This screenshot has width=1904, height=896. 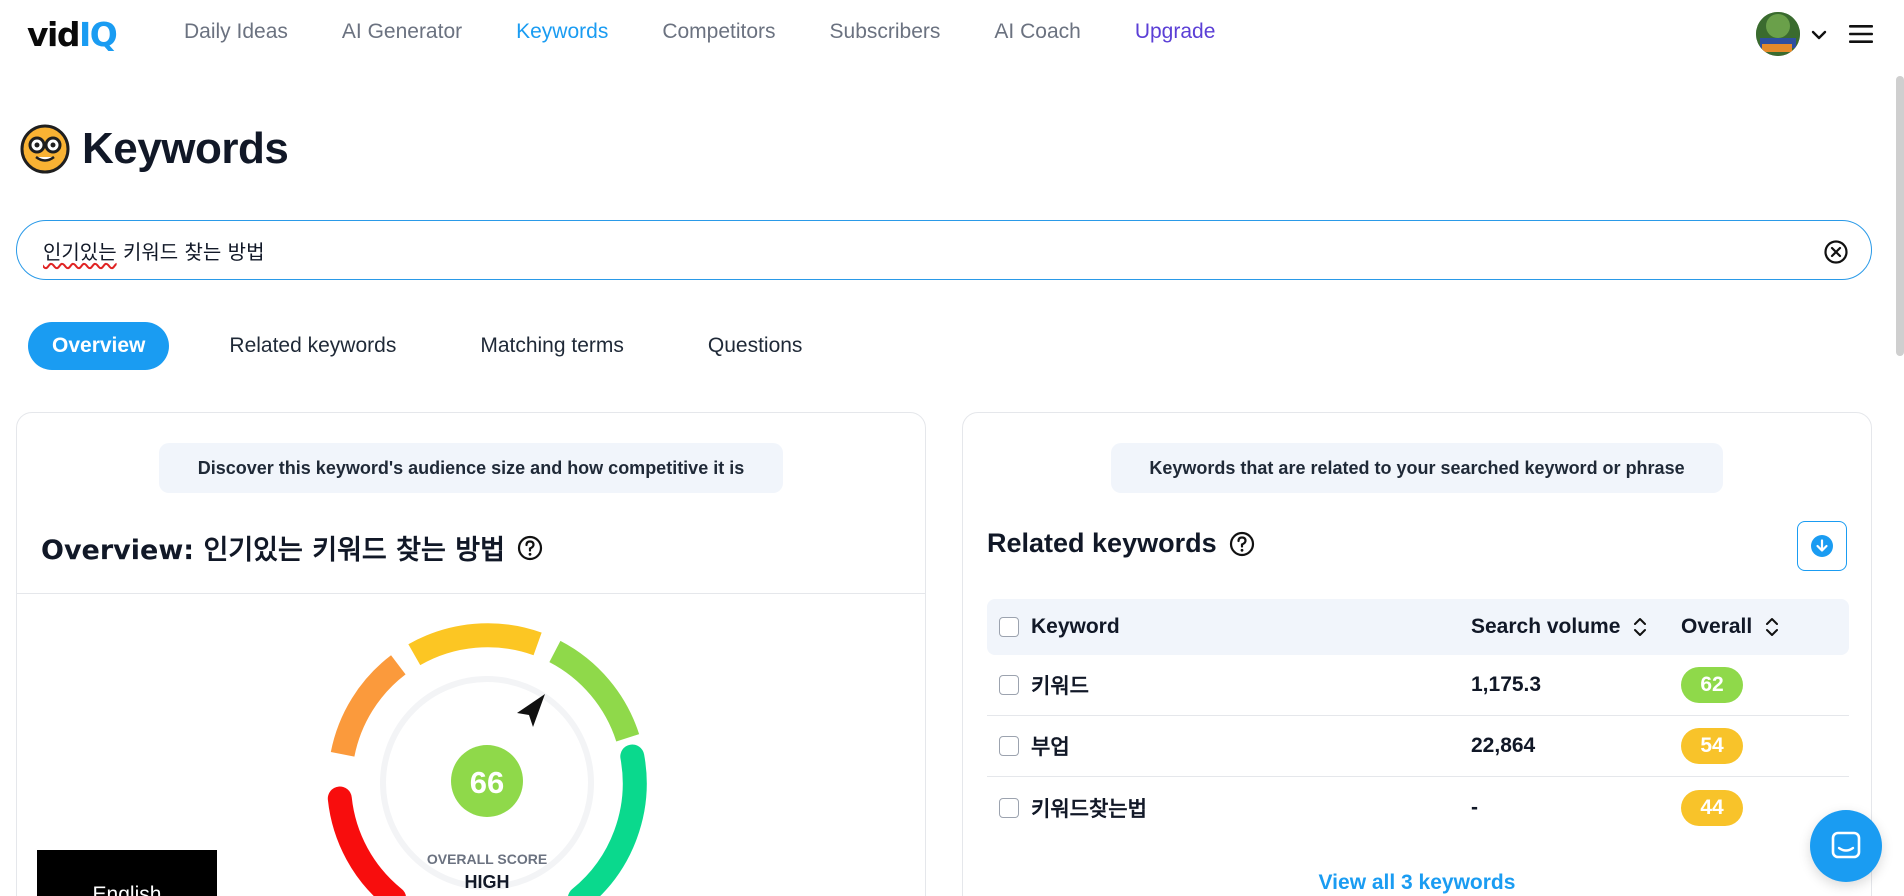 I want to click on table-row: 키워드찾는법 - 44, so click(x=1418, y=807).